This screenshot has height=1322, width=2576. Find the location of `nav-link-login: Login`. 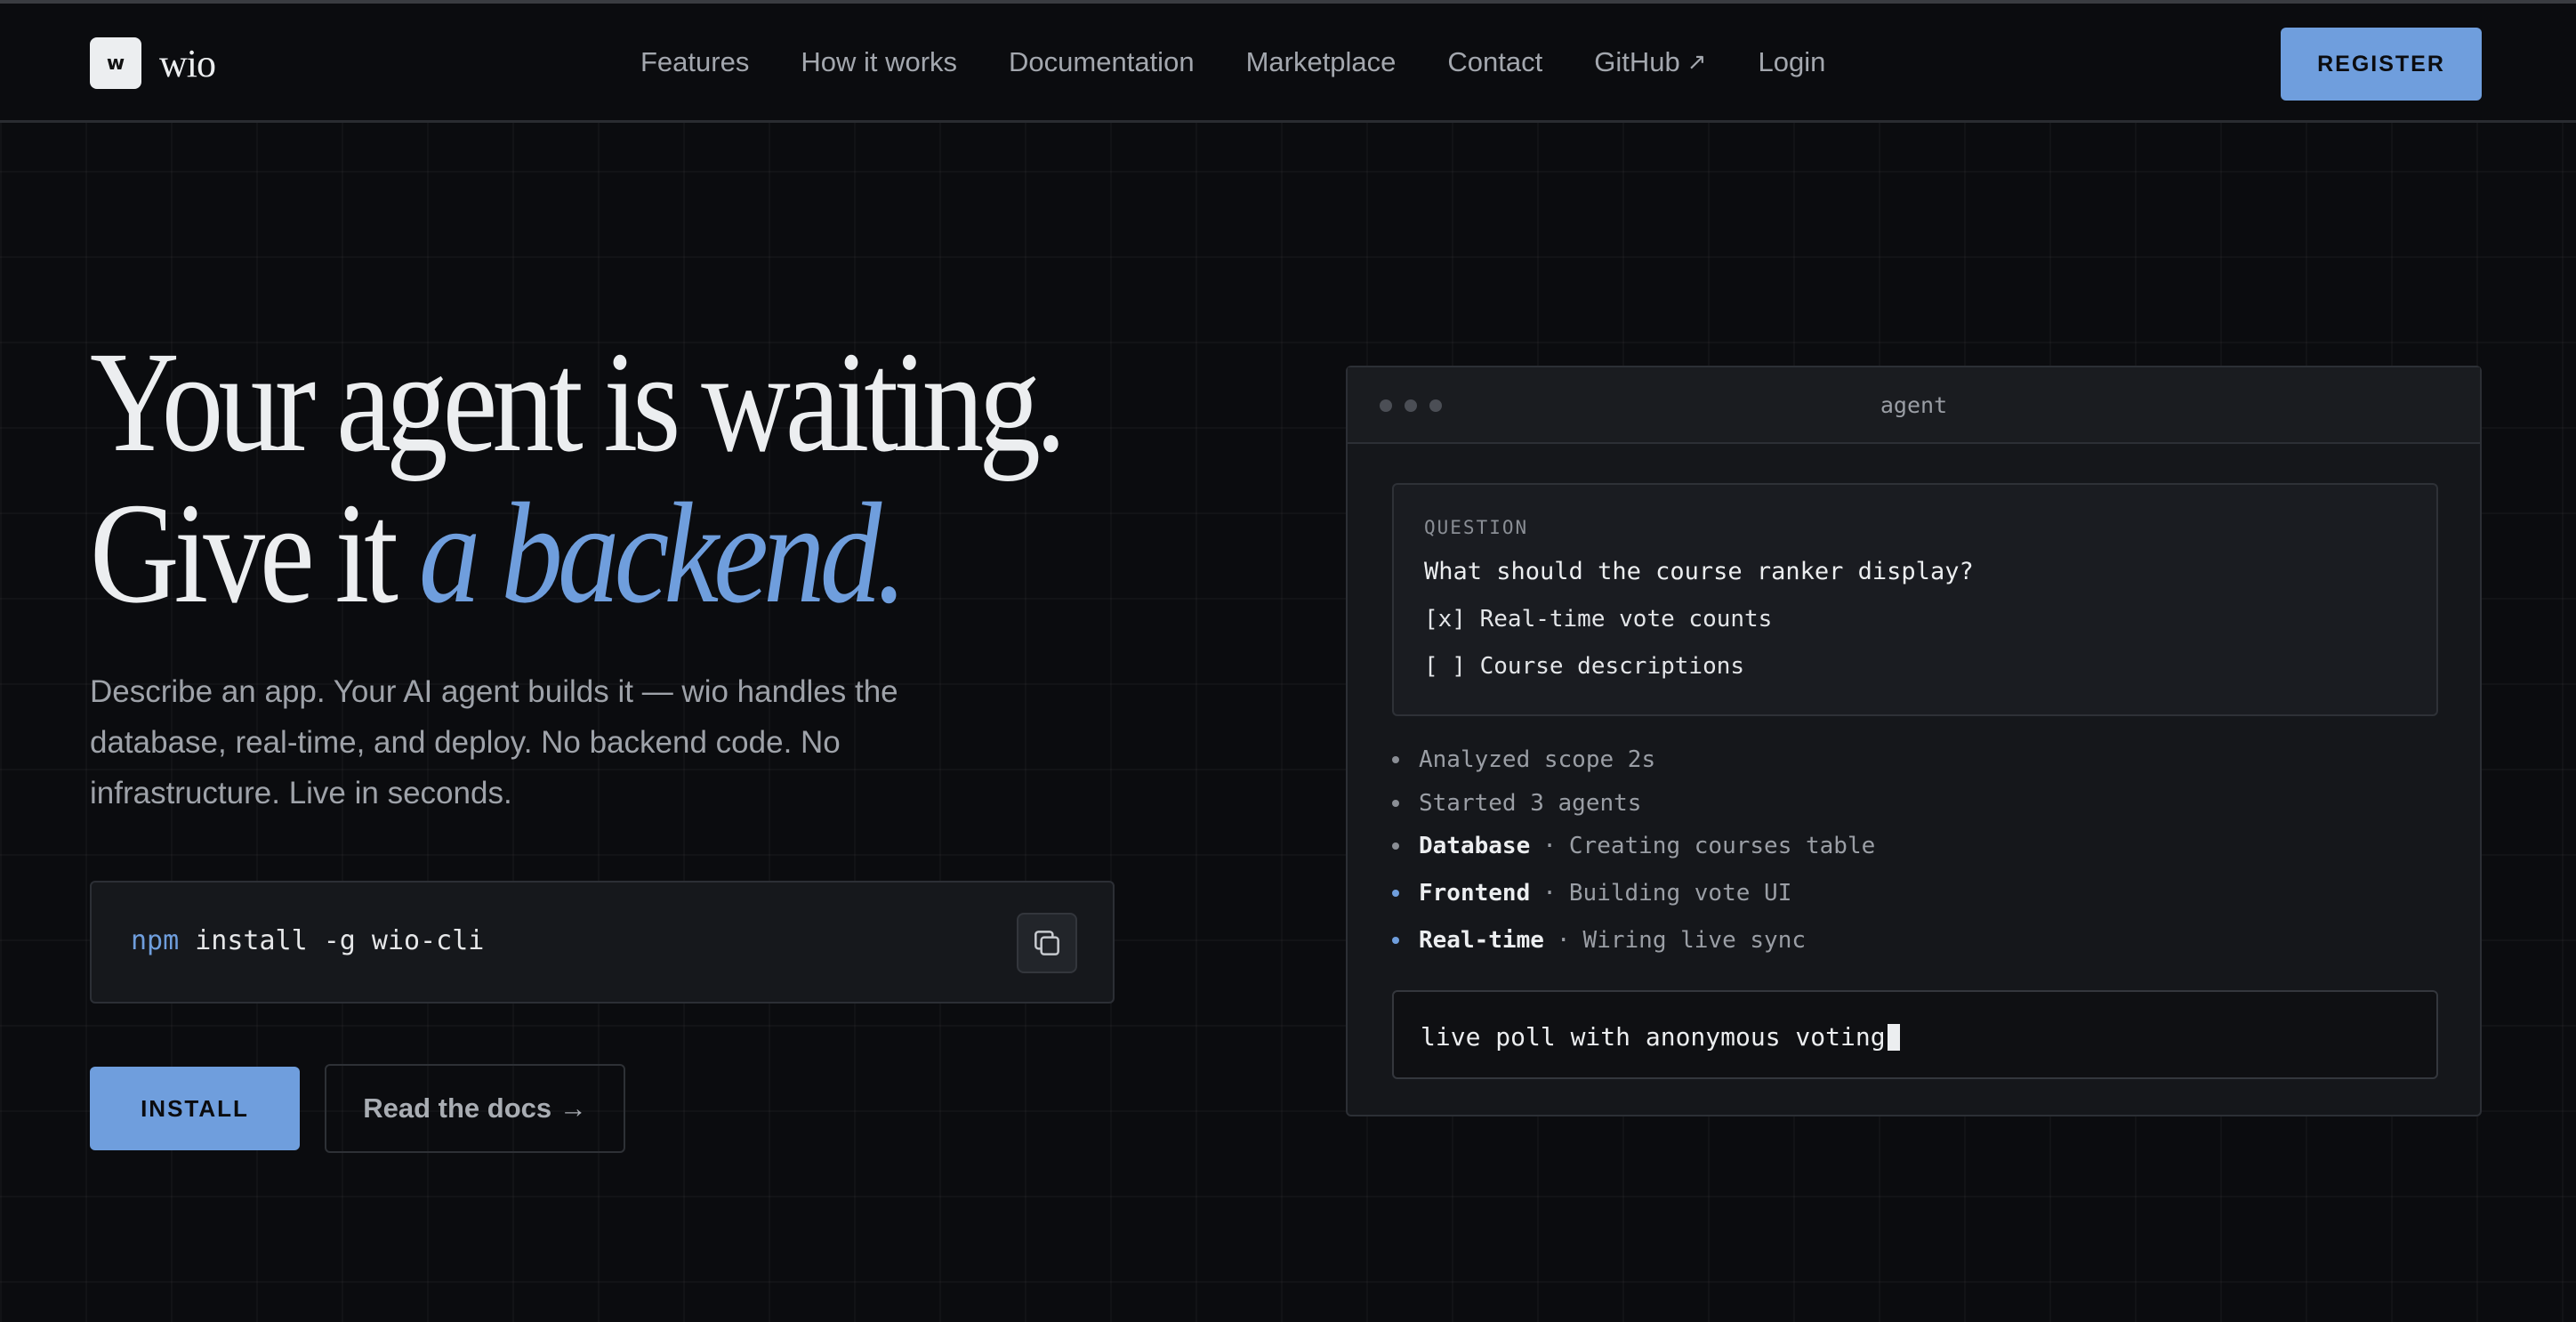

nav-link-login: Login is located at coordinates (1792, 62).